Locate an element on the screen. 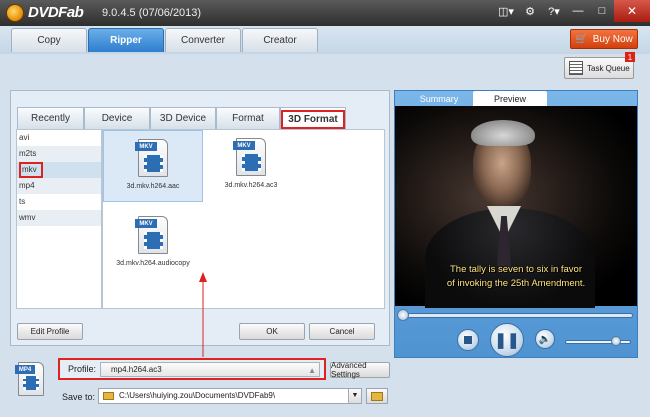 Image resolution: width=650 pixels, height=417 pixels. close-icon: ✕ is located at coordinates (632, 11).